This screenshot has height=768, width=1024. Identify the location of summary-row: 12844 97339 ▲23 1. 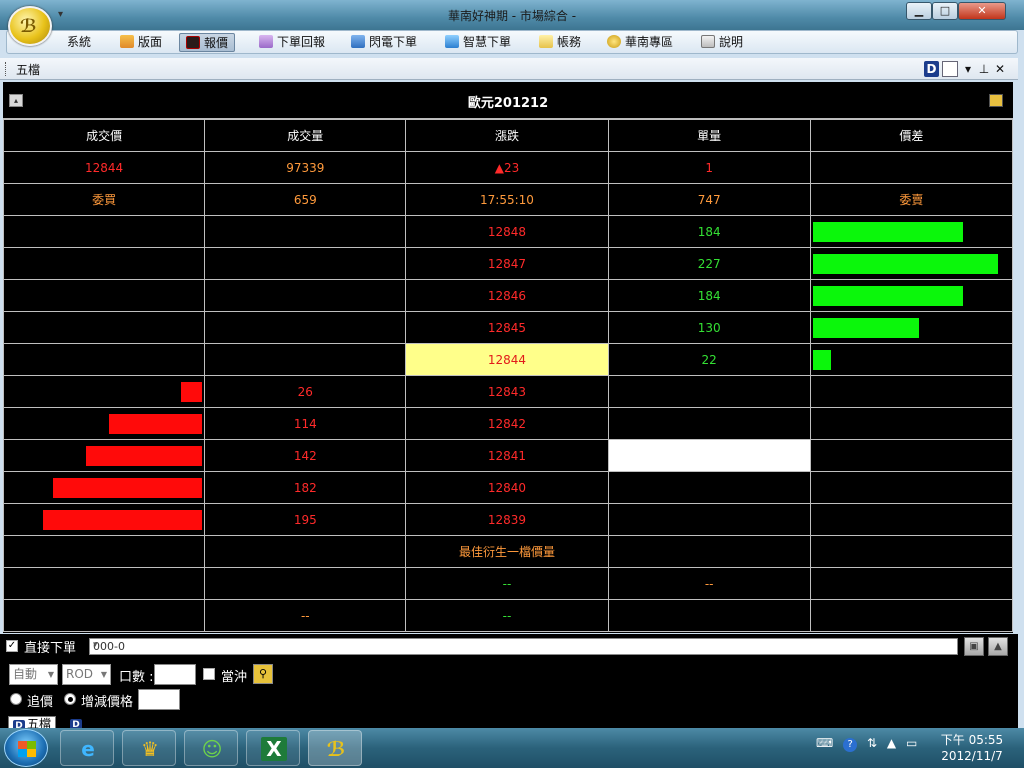
(508, 167).